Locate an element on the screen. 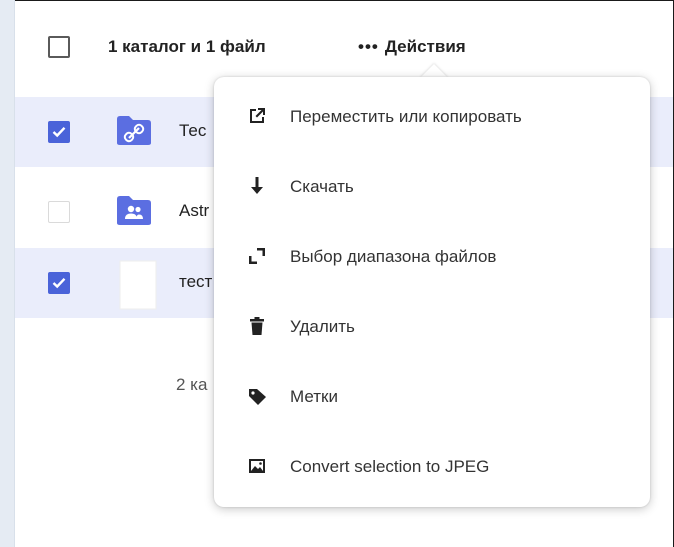  items-count: 2 ка is located at coordinates (192, 384).